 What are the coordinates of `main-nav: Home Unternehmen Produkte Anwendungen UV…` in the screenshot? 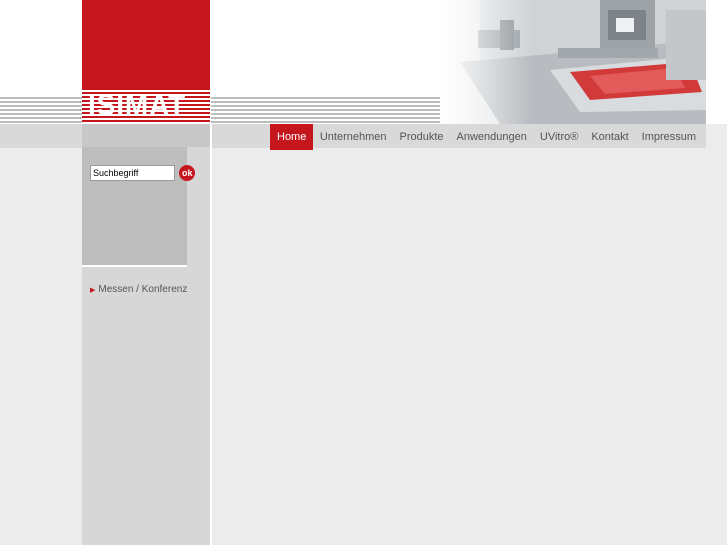 It's located at (486, 137).